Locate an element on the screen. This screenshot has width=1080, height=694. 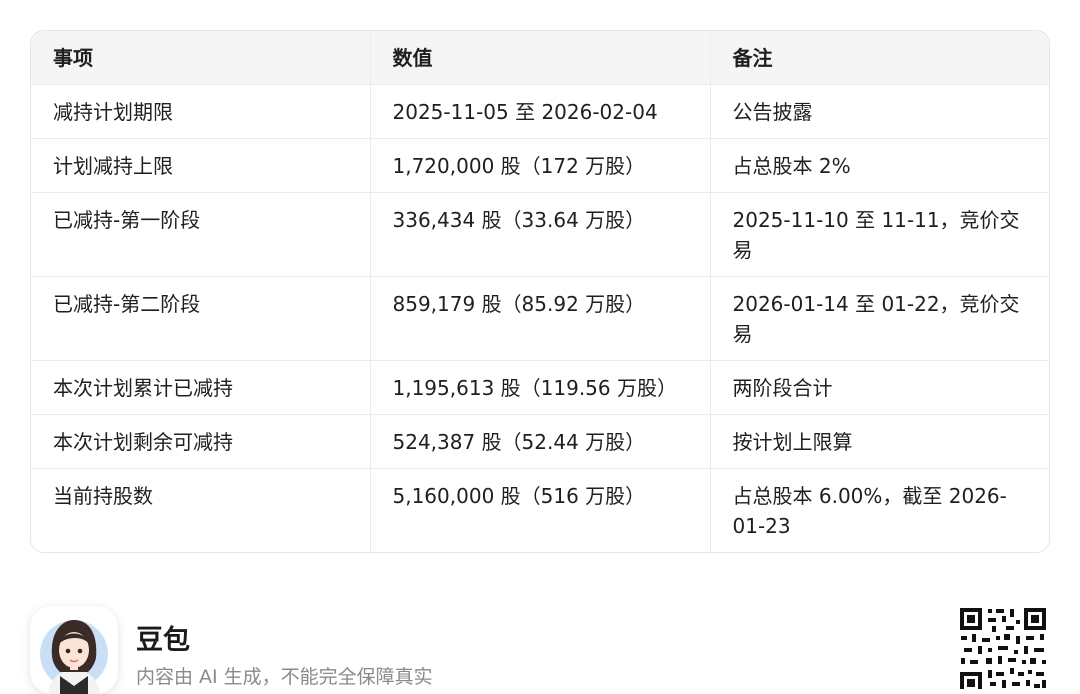
cell-note: 公告披露 is located at coordinates (879, 111).